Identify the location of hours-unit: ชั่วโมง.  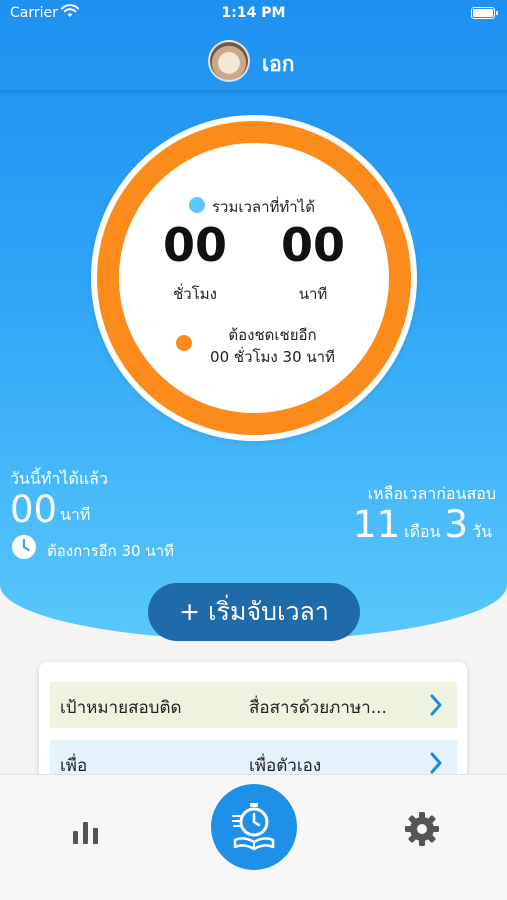
(195, 294).